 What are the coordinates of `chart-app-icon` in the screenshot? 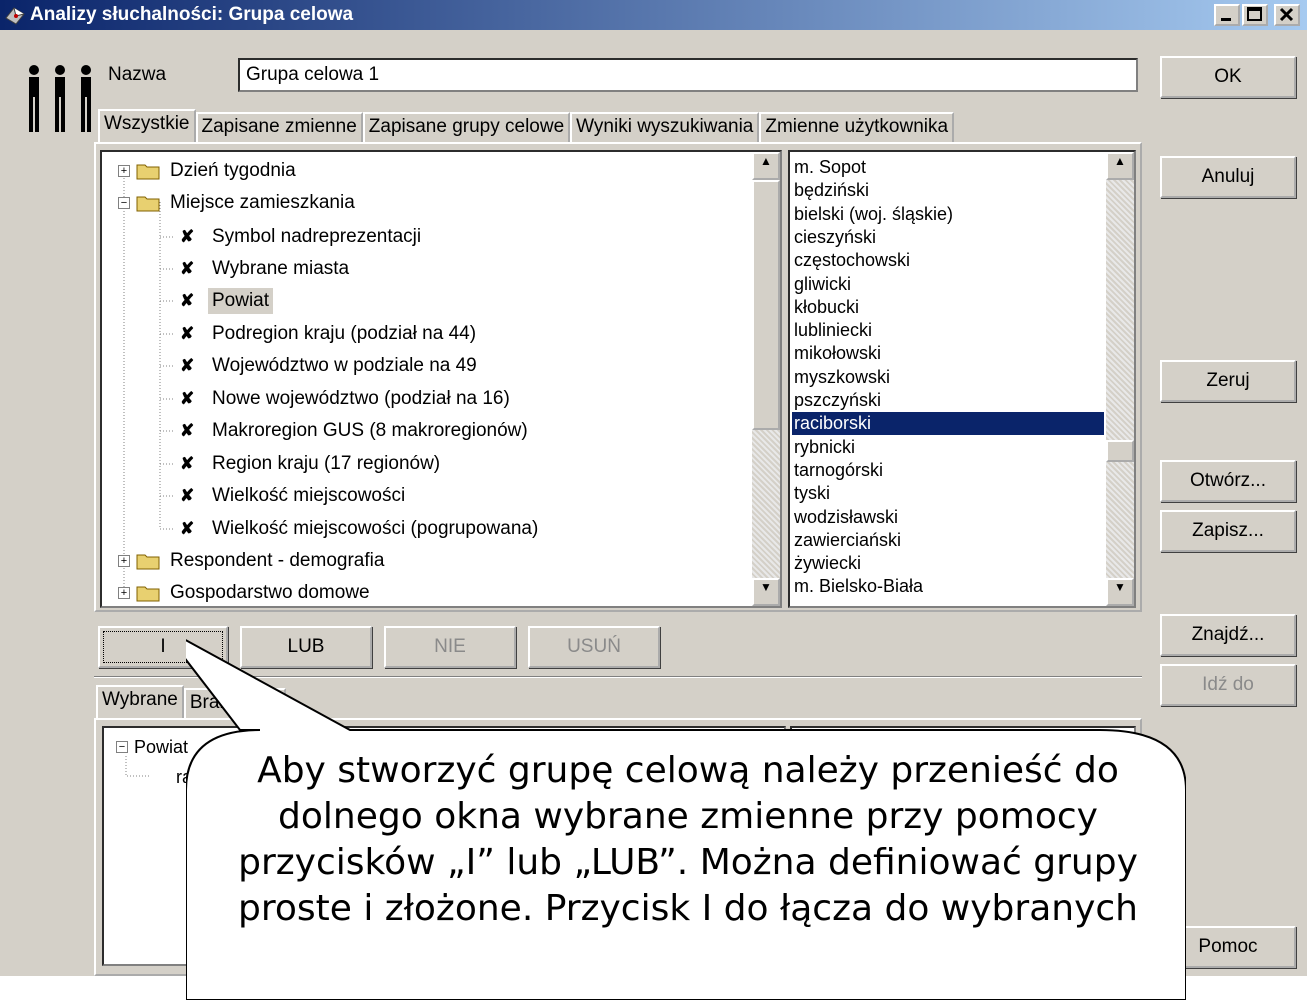 It's located at (15, 16).